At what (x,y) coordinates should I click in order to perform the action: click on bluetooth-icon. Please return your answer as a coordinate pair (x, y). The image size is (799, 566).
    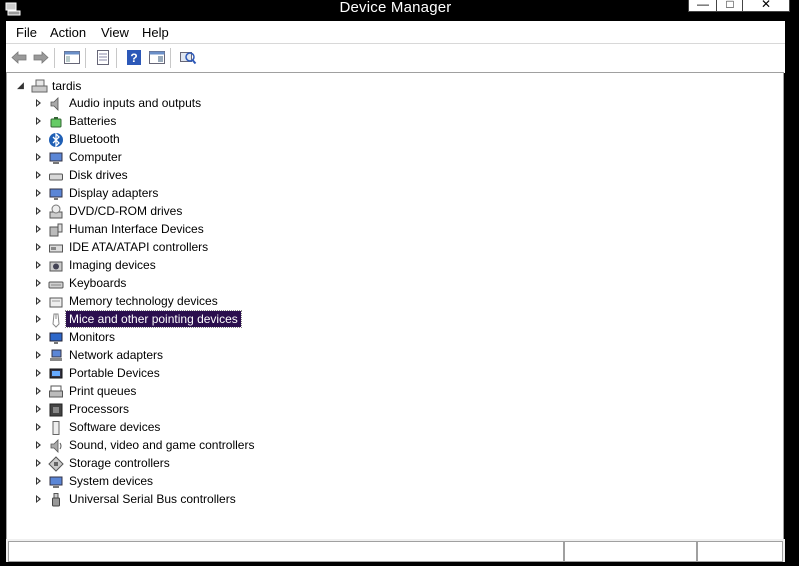
    Looking at the image, I should click on (56, 140).